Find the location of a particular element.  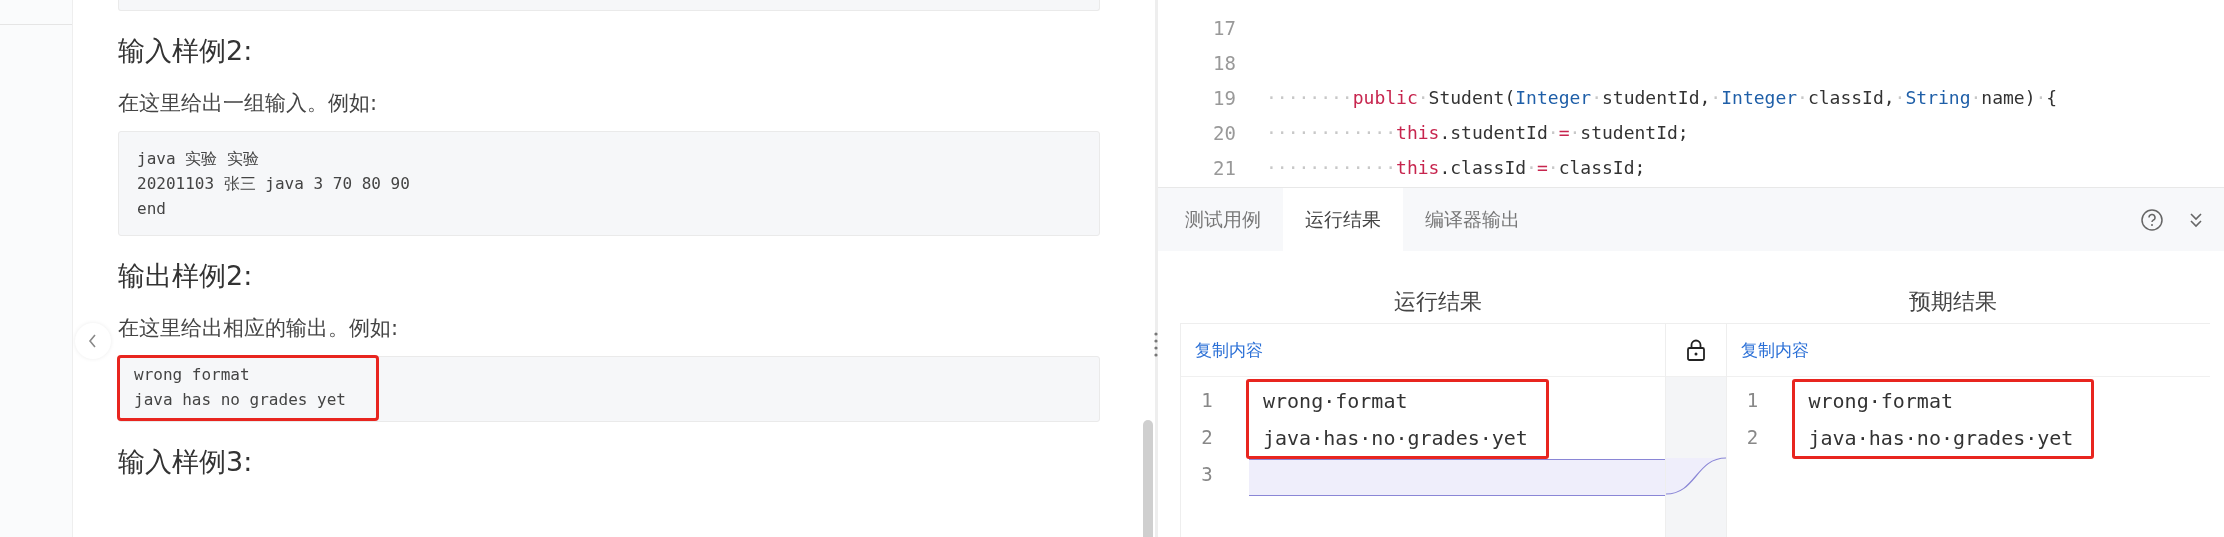

line-number: 18 is located at coordinates (1224, 62).